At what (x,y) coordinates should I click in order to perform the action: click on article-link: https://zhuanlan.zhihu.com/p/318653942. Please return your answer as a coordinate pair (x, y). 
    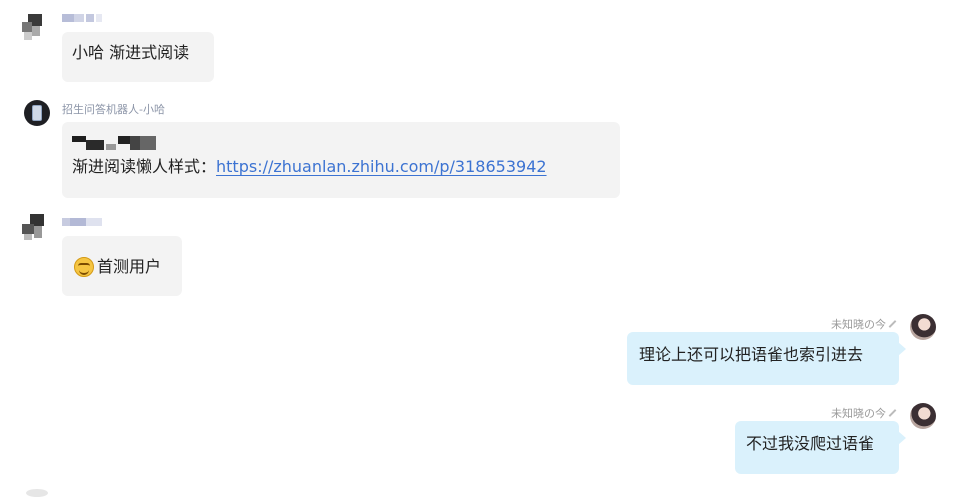
    Looking at the image, I should click on (381, 166).